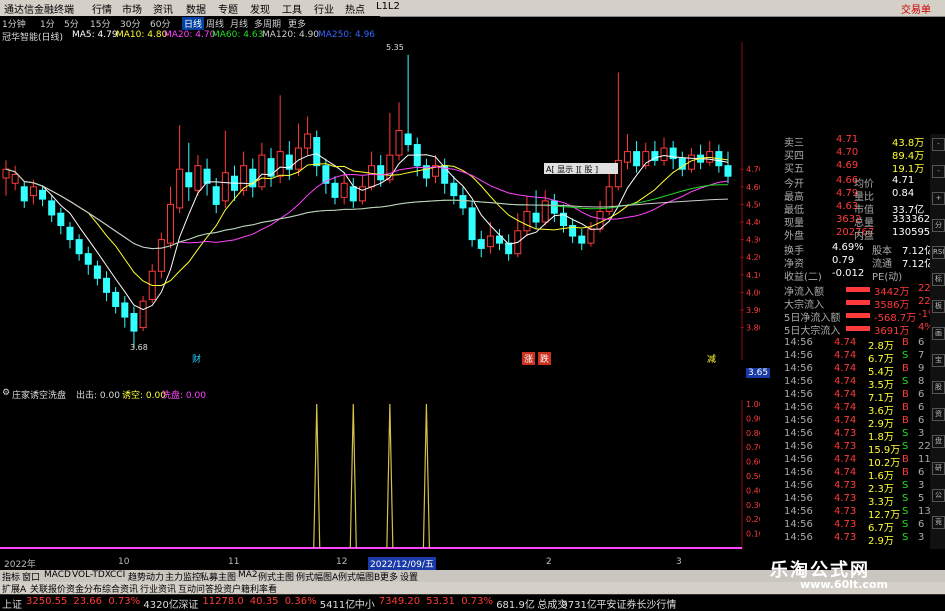 The image size is (945, 611). I want to click on ma20-label: MA20: 4.70, so click(190, 35).